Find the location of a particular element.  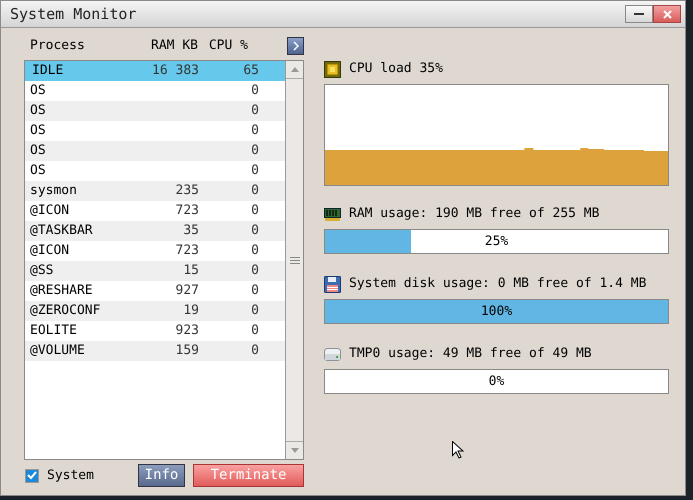

next-button is located at coordinates (295, 46).